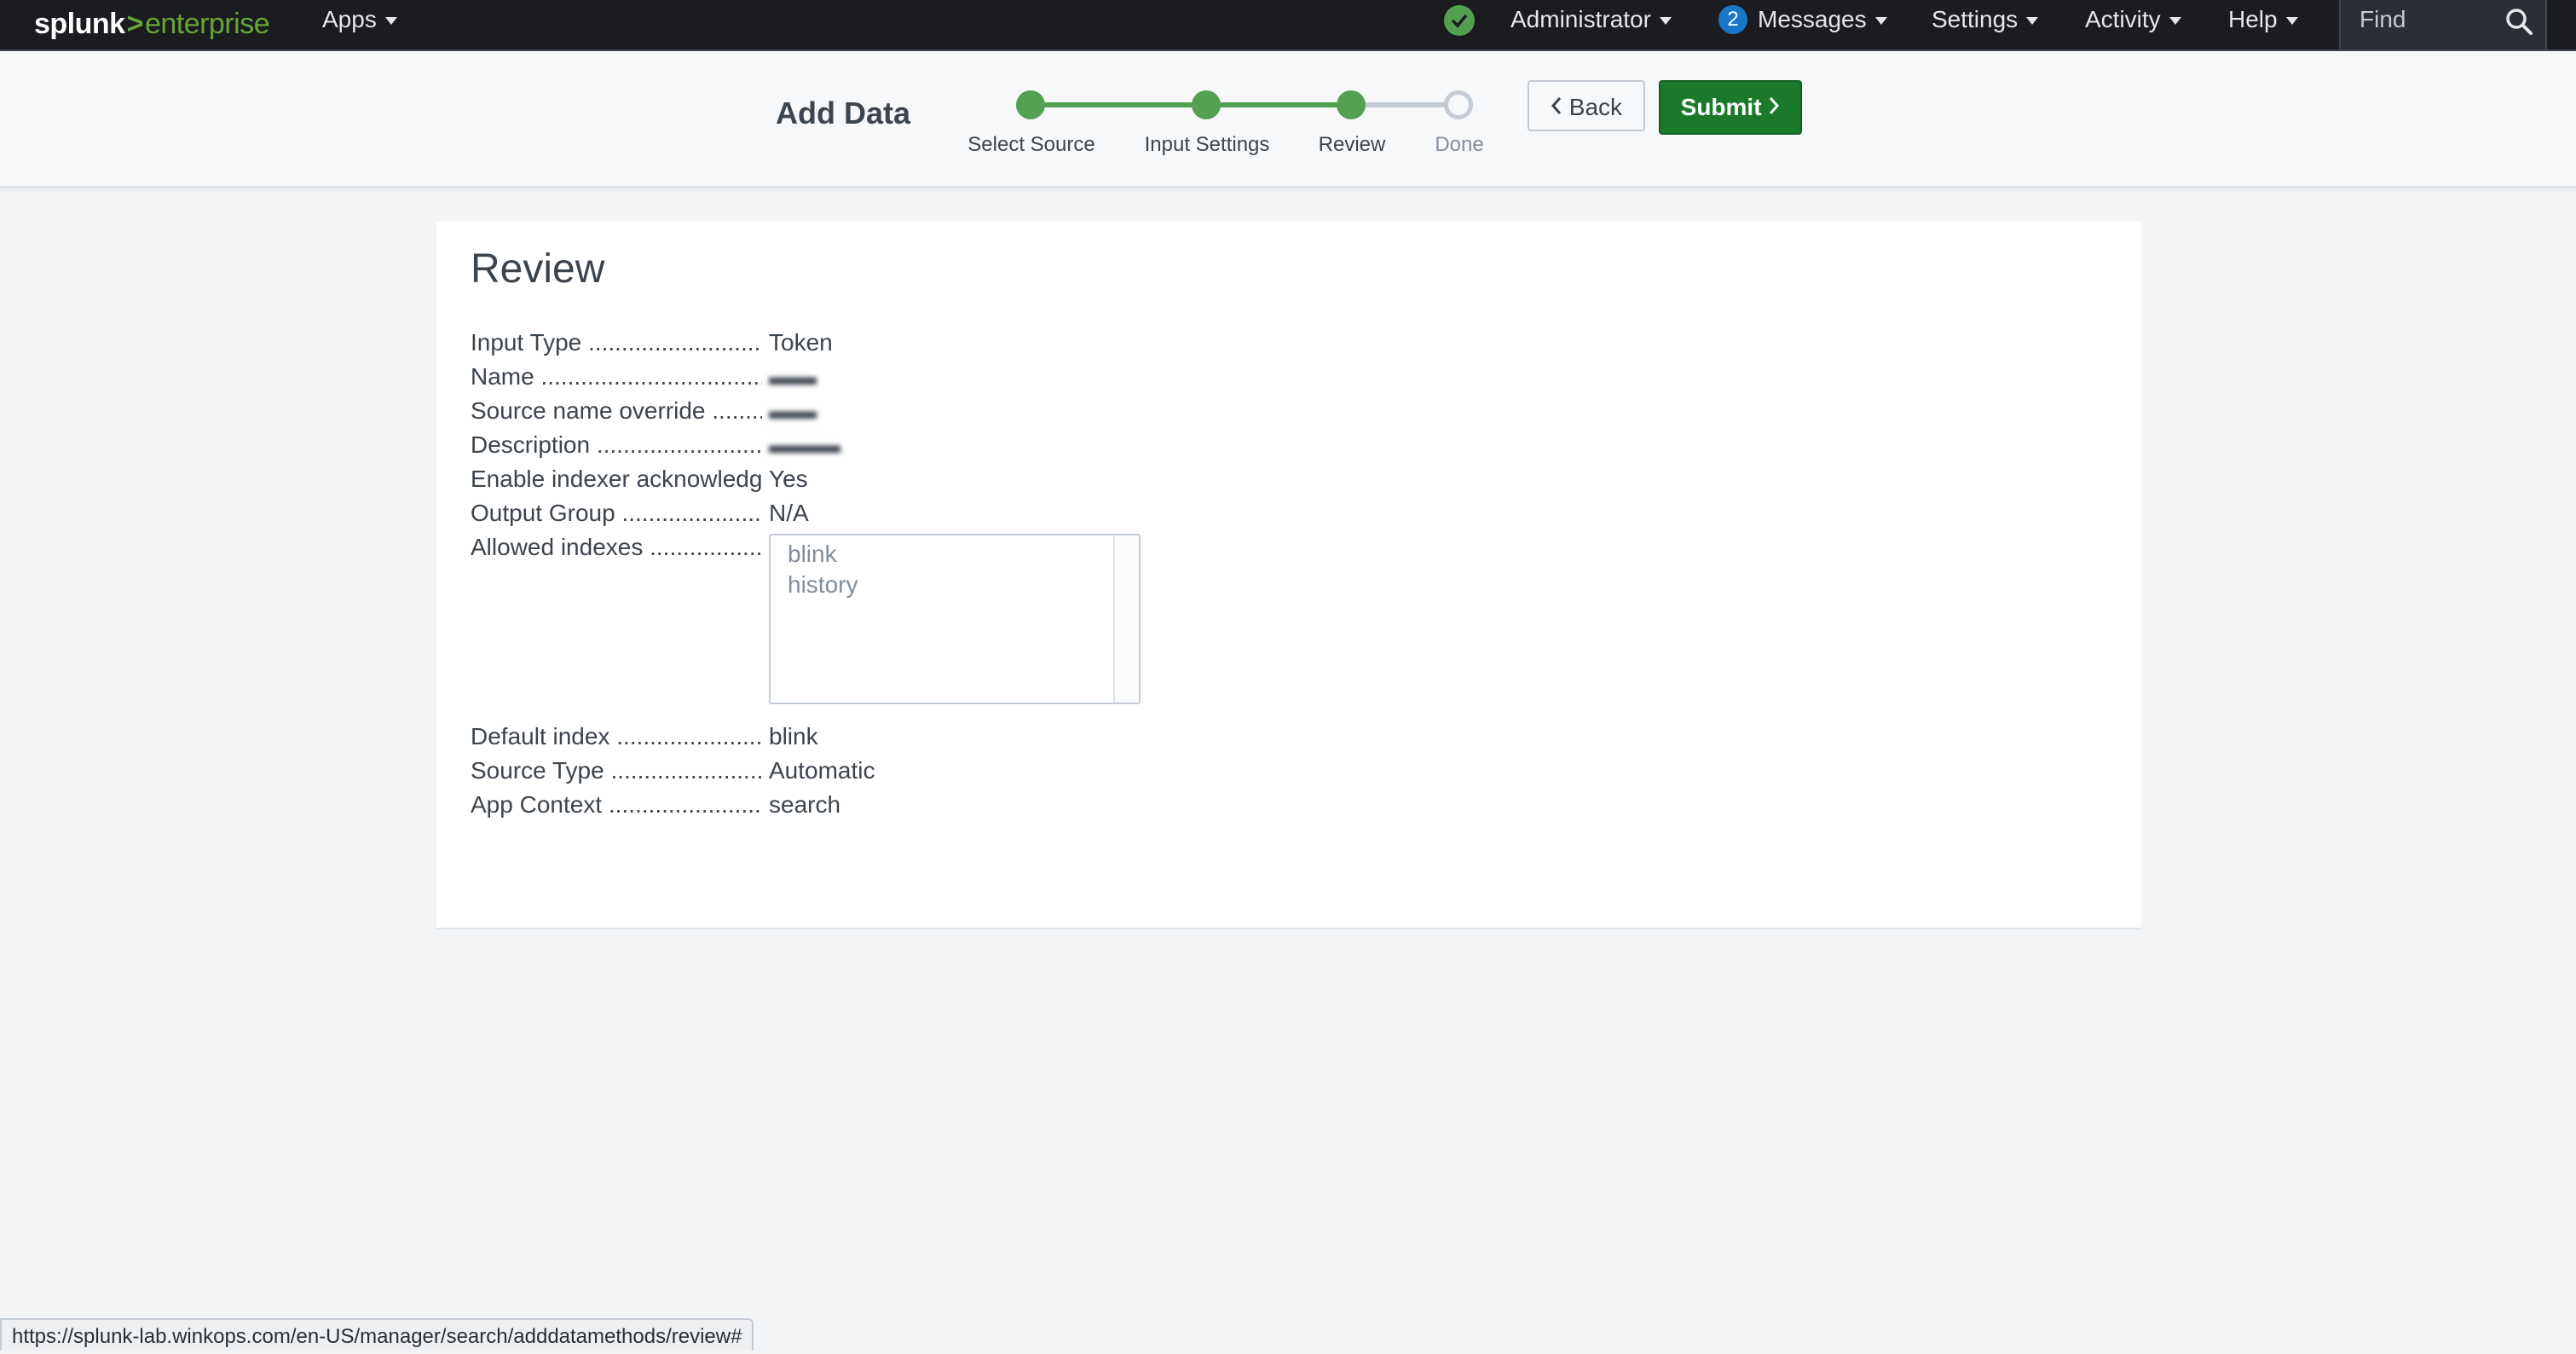  What do you see at coordinates (812, 555) in the screenshot?
I see `listbox-option: blink` at bounding box center [812, 555].